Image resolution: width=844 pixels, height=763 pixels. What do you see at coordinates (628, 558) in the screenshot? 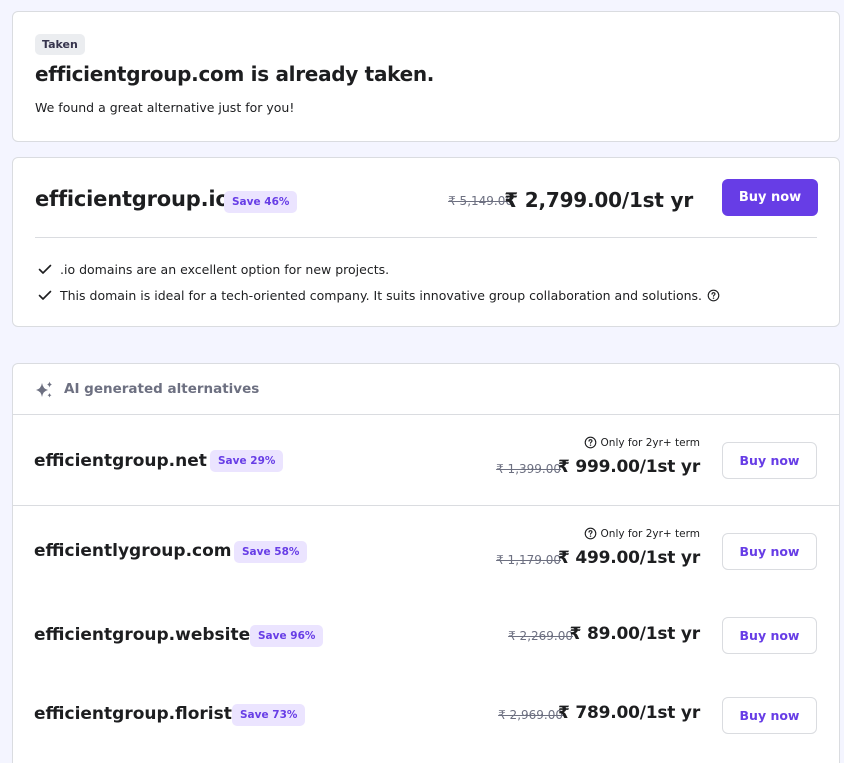
I see `alternative-new-price: ₹ 499.00/1st yr` at bounding box center [628, 558].